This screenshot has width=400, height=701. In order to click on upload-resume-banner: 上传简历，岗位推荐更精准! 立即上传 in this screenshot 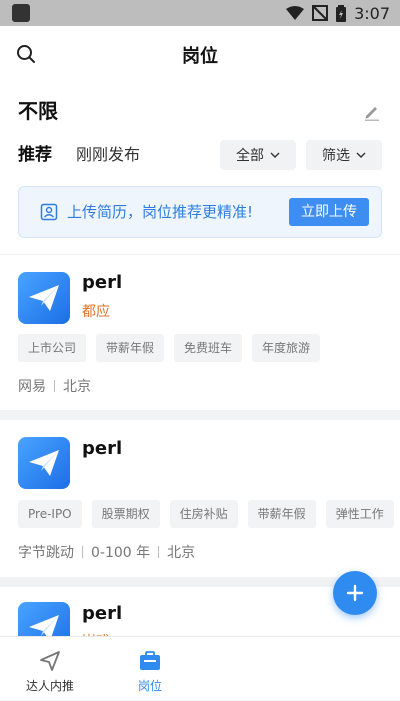, I will do `click(200, 212)`.